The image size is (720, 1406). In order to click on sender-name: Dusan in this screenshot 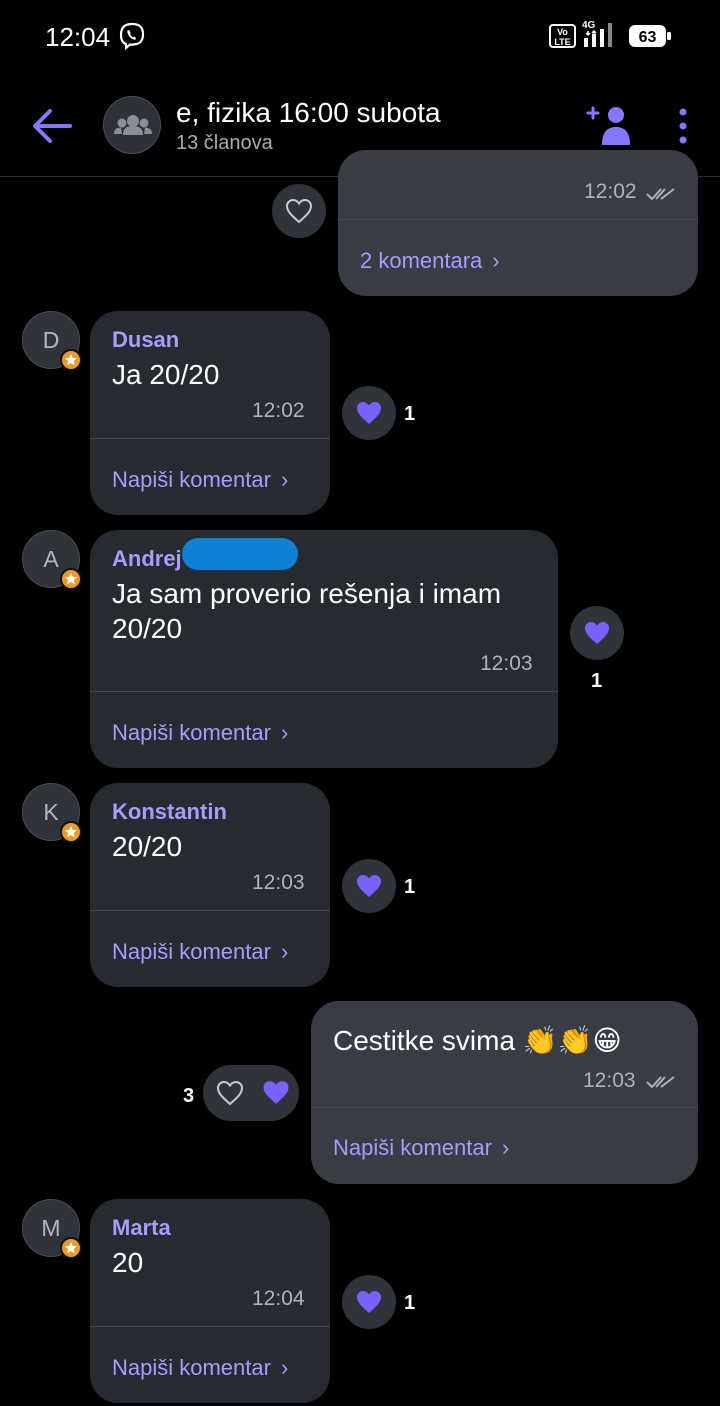, I will do `click(145, 340)`.